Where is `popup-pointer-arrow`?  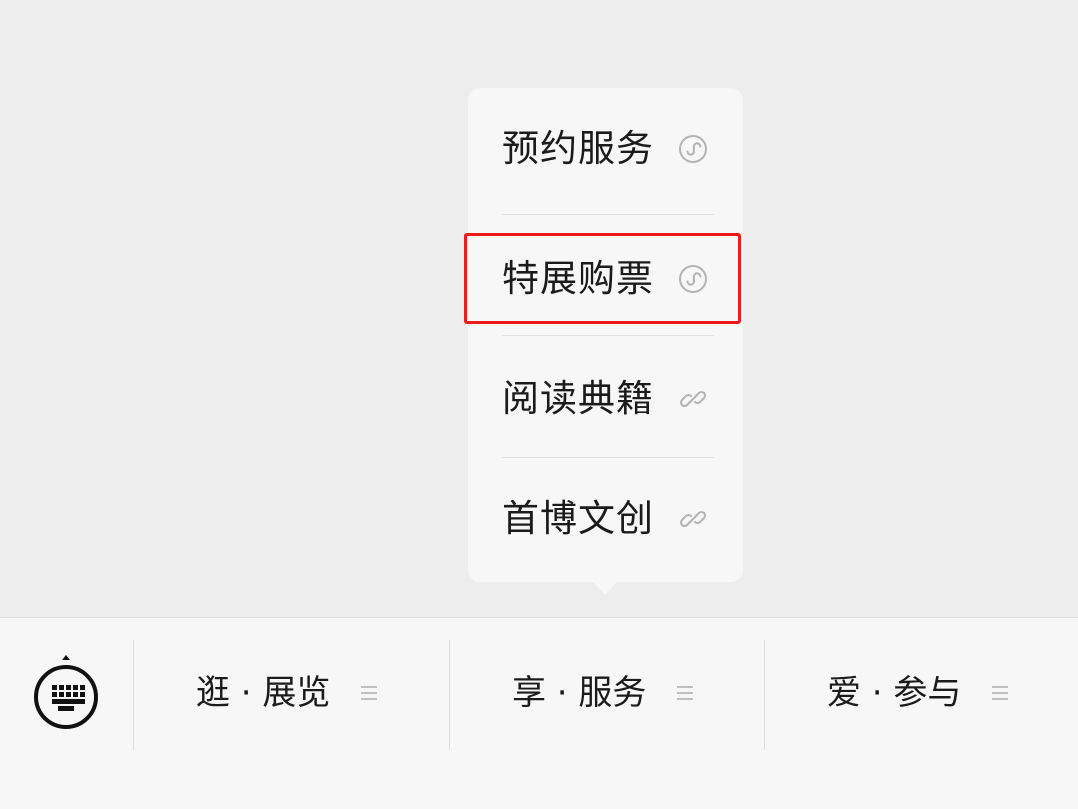
popup-pointer-arrow is located at coordinates (605, 588).